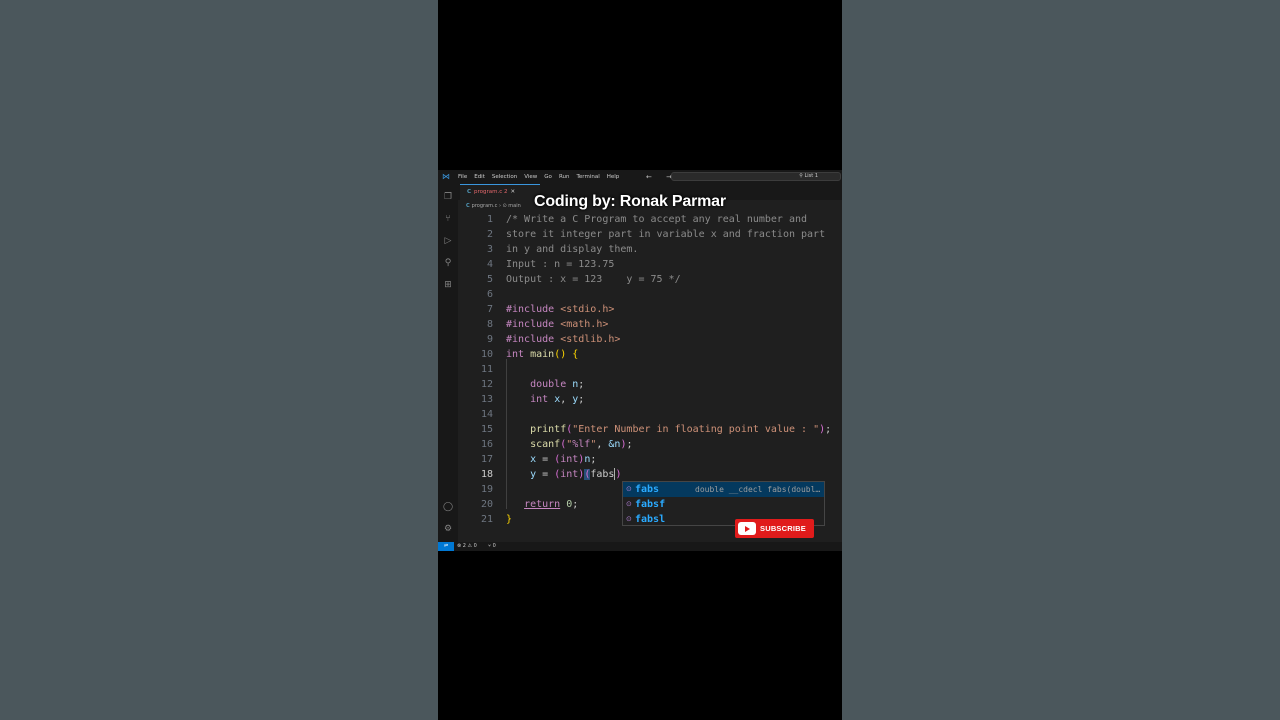 This screenshot has height=720, width=1280. What do you see at coordinates (468, 206) in the screenshot?
I see `breadcrumb-c-icon: C` at bounding box center [468, 206].